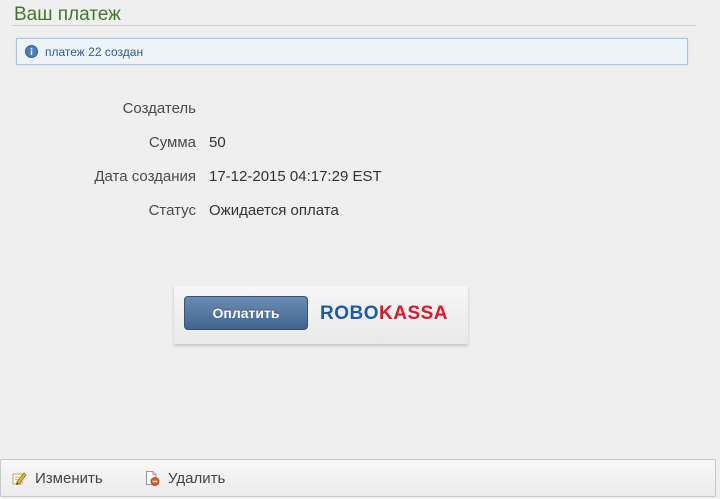 The width and height of the screenshot is (720, 499). What do you see at coordinates (197, 478) in the screenshot?
I see `delete-label: Удалить` at bounding box center [197, 478].